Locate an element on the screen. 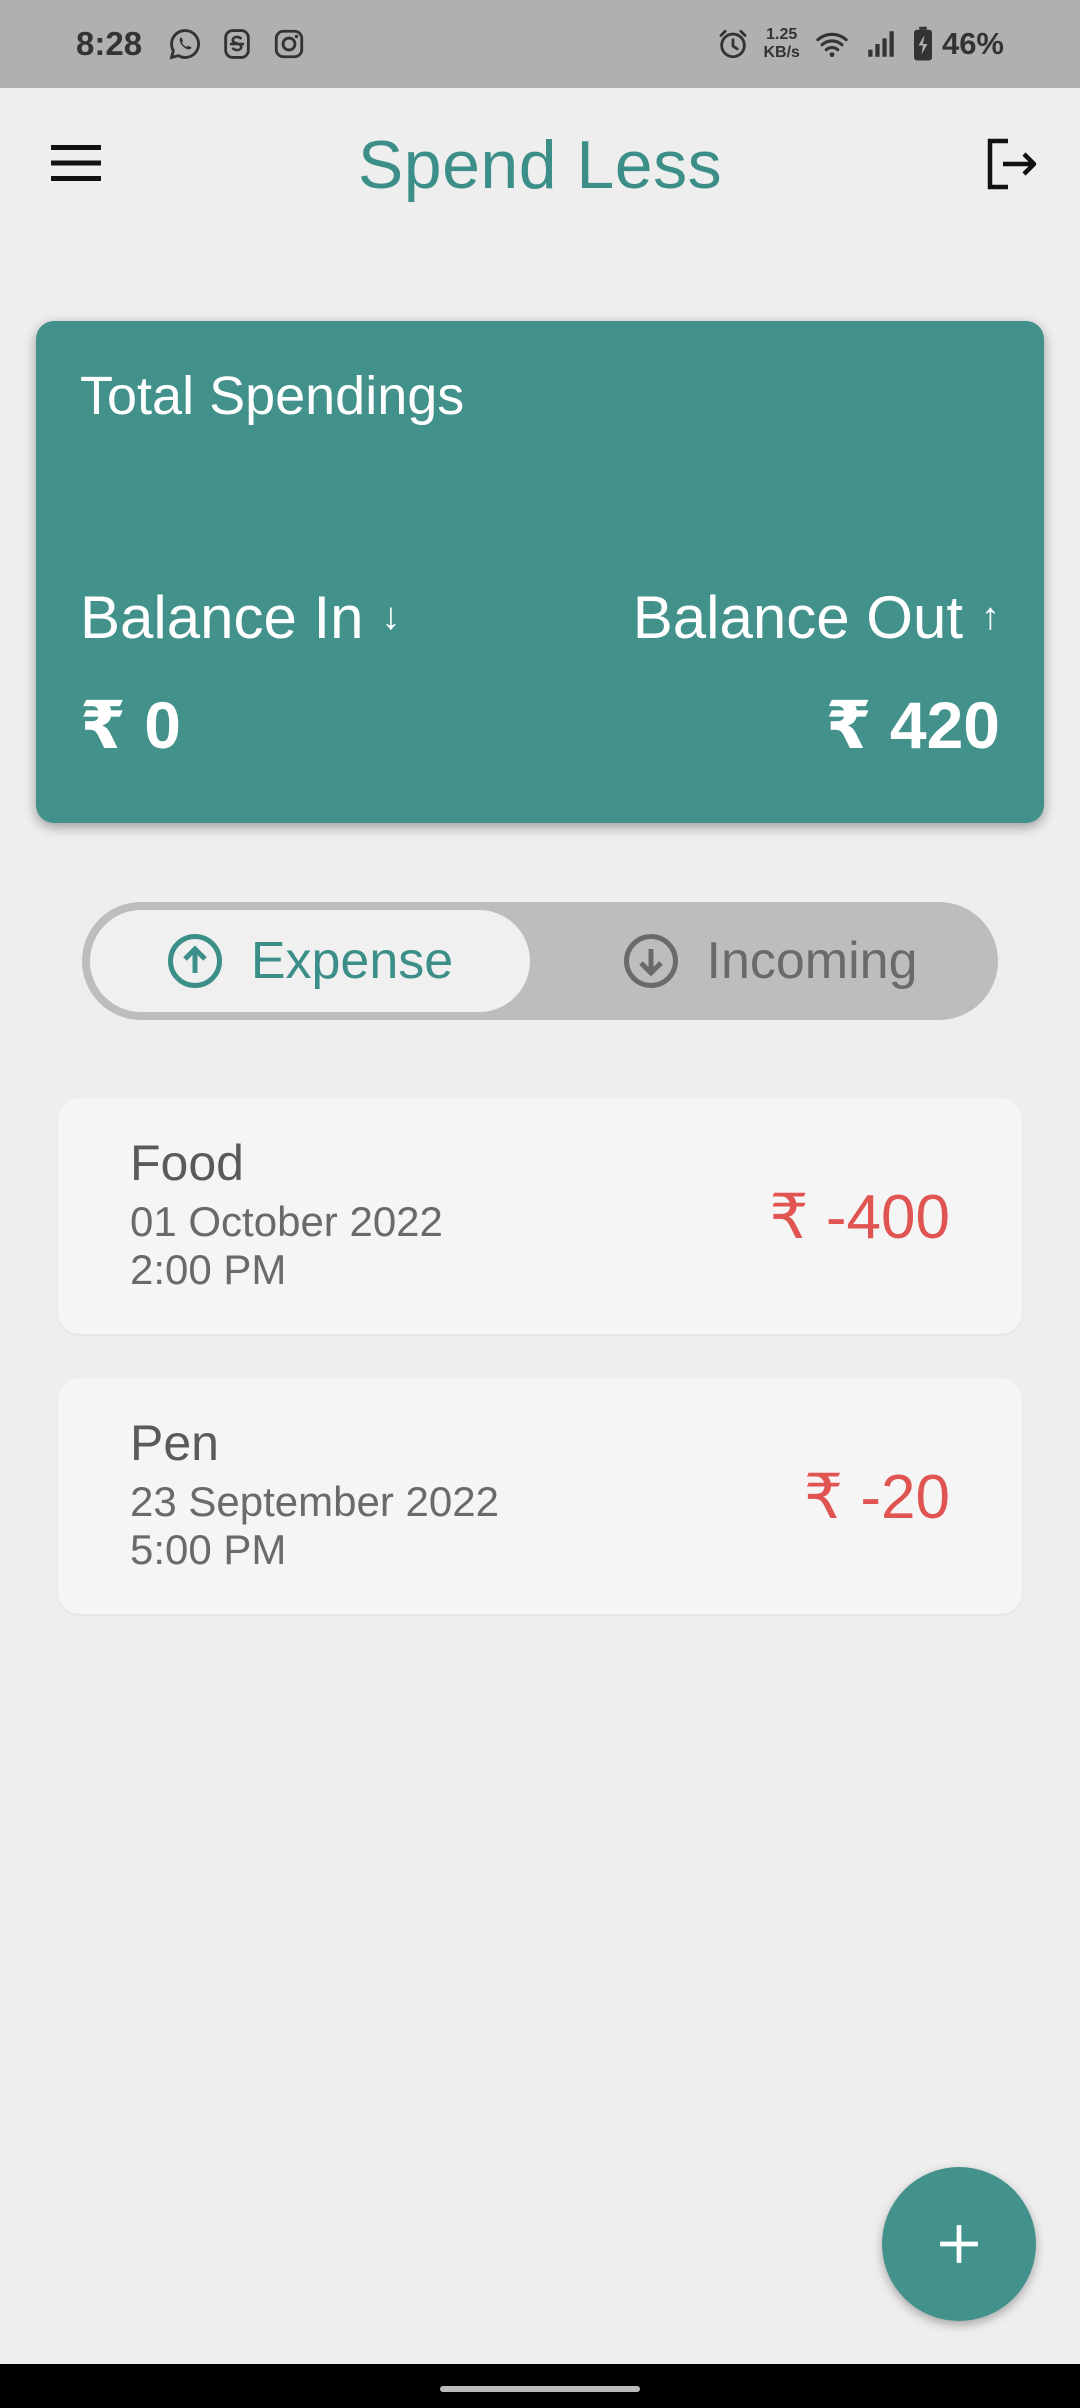 Image resolution: width=1080 pixels, height=2408 pixels. tab-incoming-label: Incoming is located at coordinates (812, 961).